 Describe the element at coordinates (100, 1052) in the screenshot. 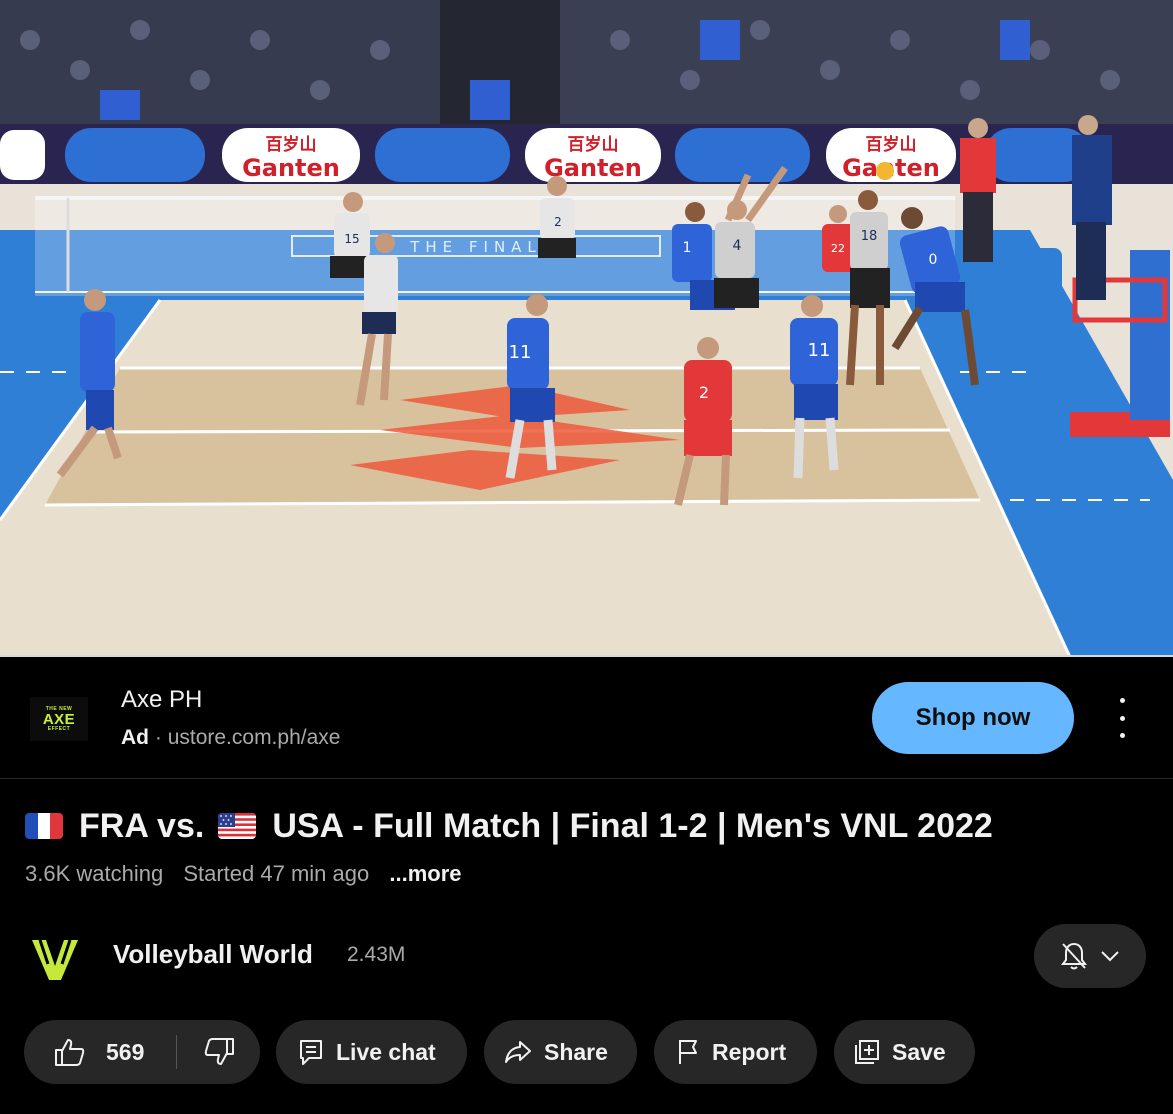

I see `like-button: 569` at that location.